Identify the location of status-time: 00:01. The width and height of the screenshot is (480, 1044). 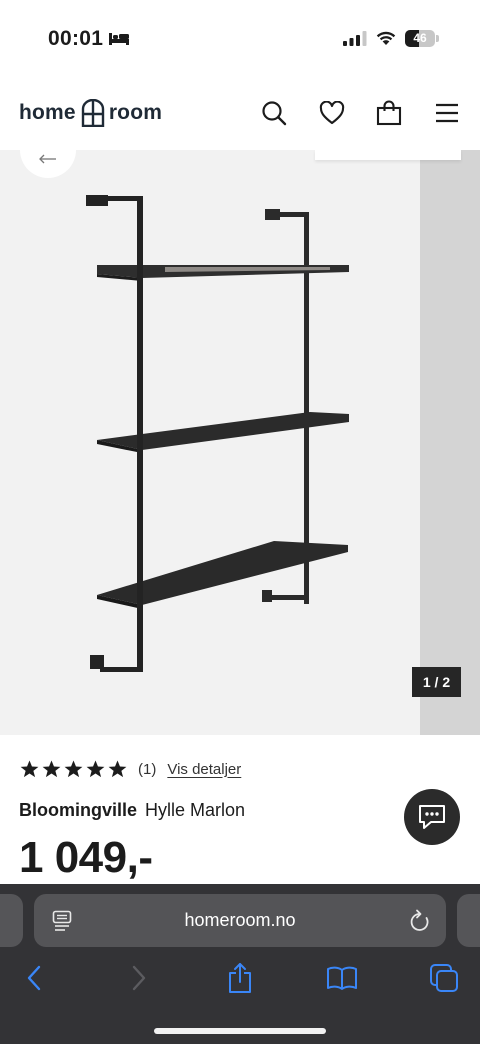
(76, 38).